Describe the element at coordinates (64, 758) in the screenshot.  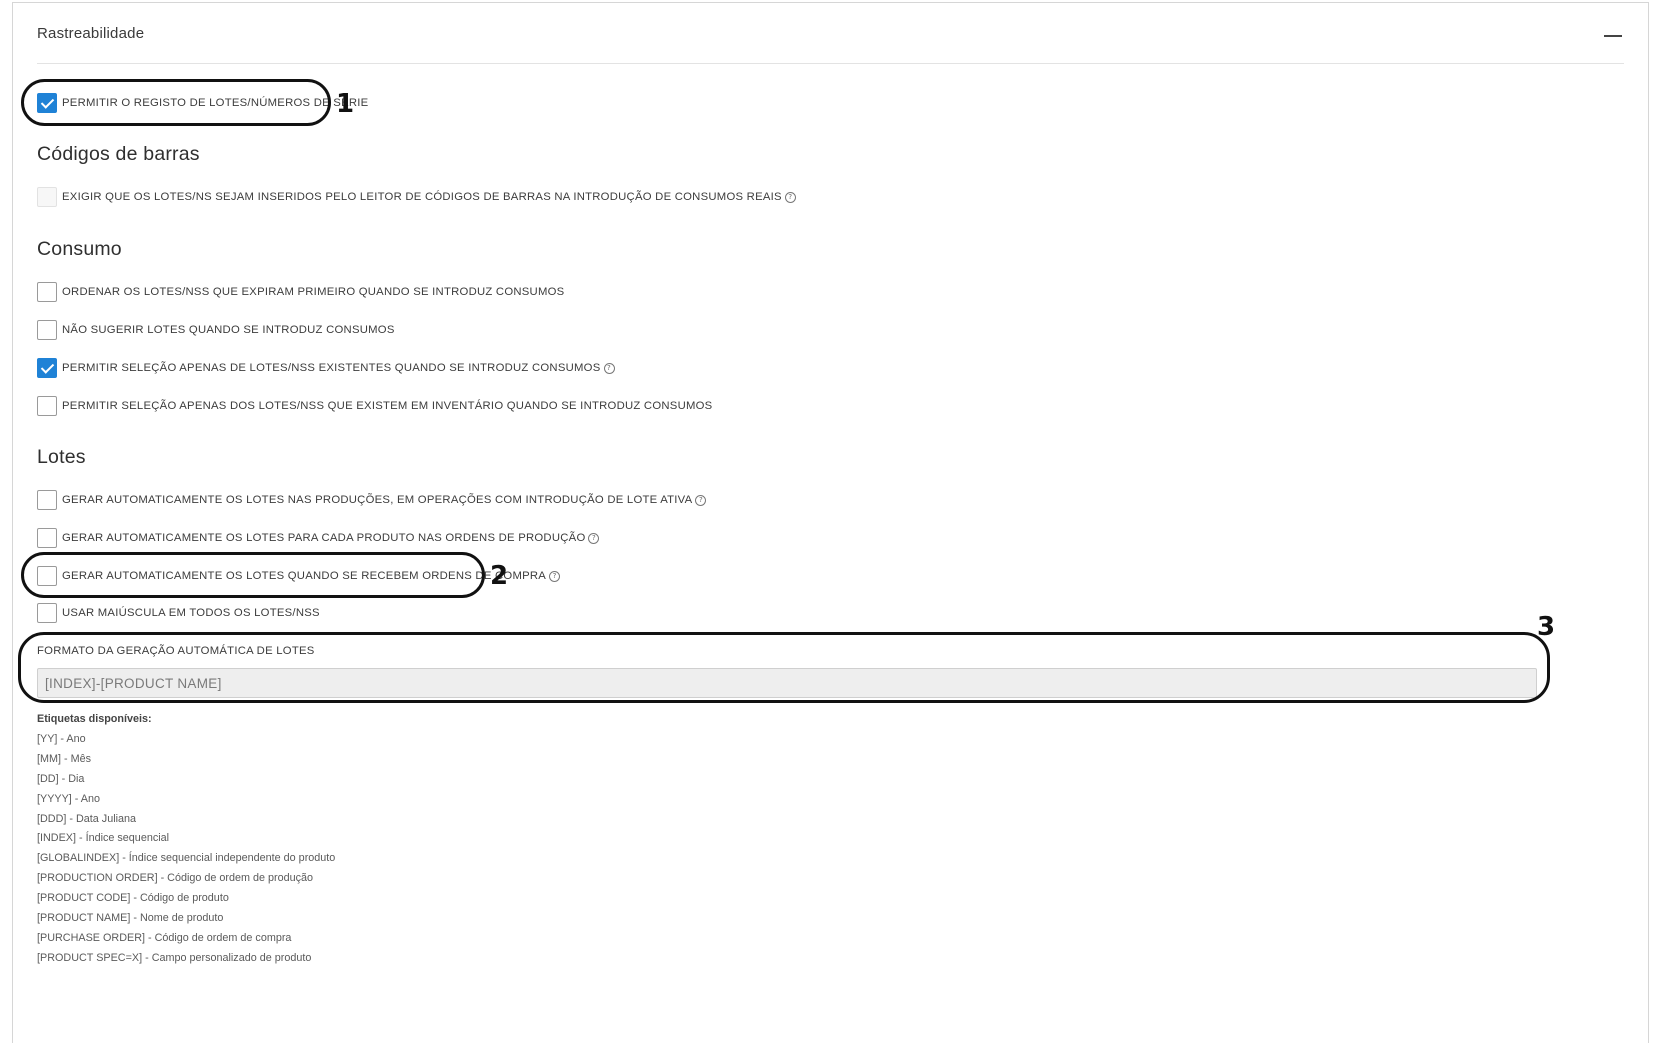
I see `tag-item: [MM] - Mês` at that location.